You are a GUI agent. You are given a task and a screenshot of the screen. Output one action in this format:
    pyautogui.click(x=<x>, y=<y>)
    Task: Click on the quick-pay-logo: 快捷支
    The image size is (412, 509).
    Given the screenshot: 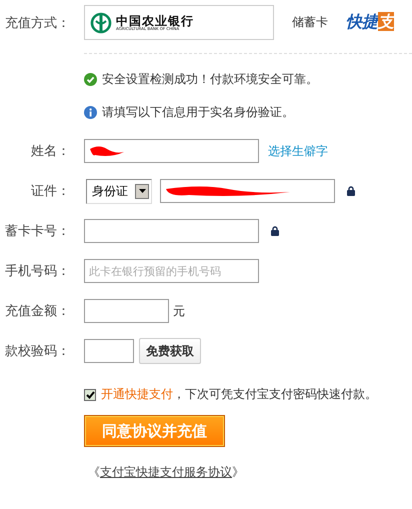 What is the action you would take?
    pyautogui.click(x=370, y=22)
    